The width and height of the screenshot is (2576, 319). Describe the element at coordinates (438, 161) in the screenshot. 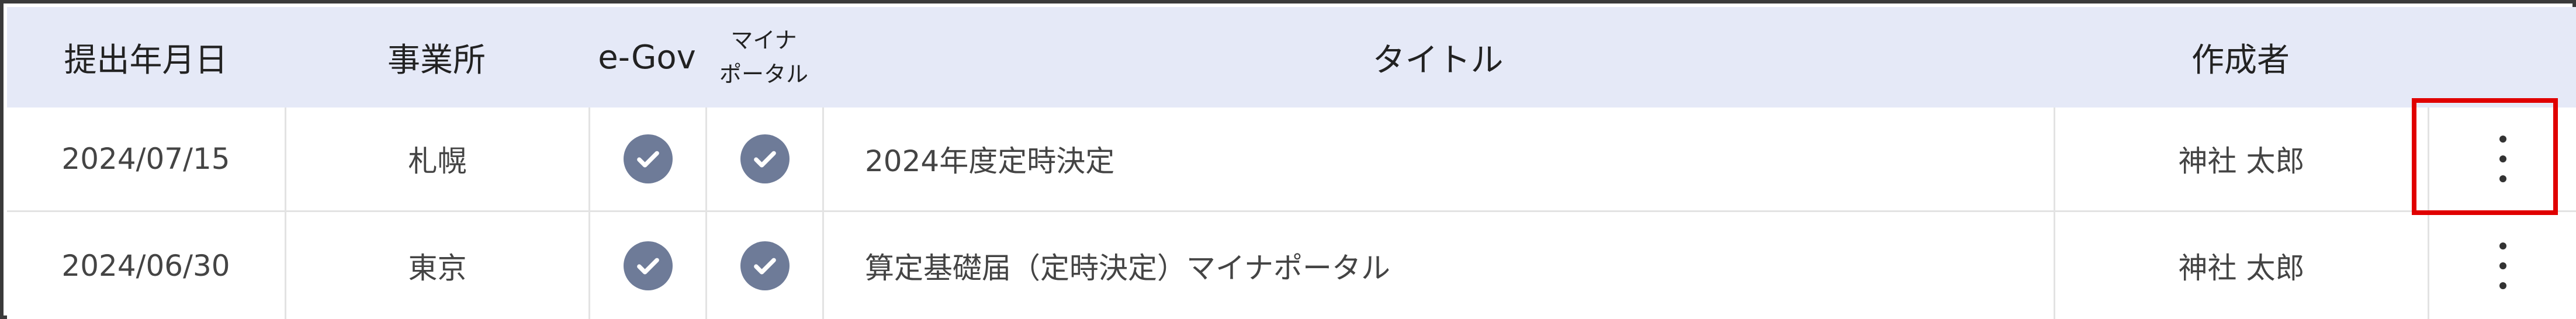

I see `row-office: 札幌` at that location.